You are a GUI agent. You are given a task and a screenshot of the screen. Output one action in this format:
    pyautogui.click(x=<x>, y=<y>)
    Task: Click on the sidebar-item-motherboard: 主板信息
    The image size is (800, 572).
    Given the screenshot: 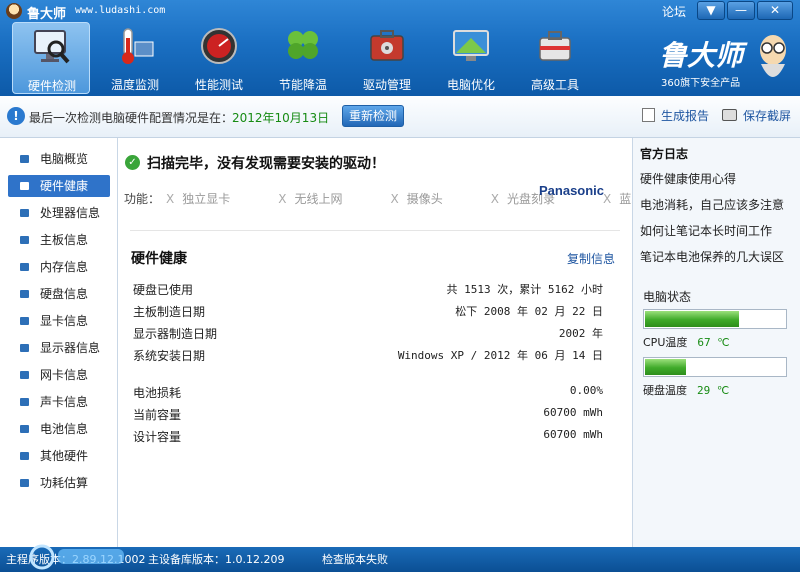 What is the action you would take?
    pyautogui.click(x=59, y=240)
    